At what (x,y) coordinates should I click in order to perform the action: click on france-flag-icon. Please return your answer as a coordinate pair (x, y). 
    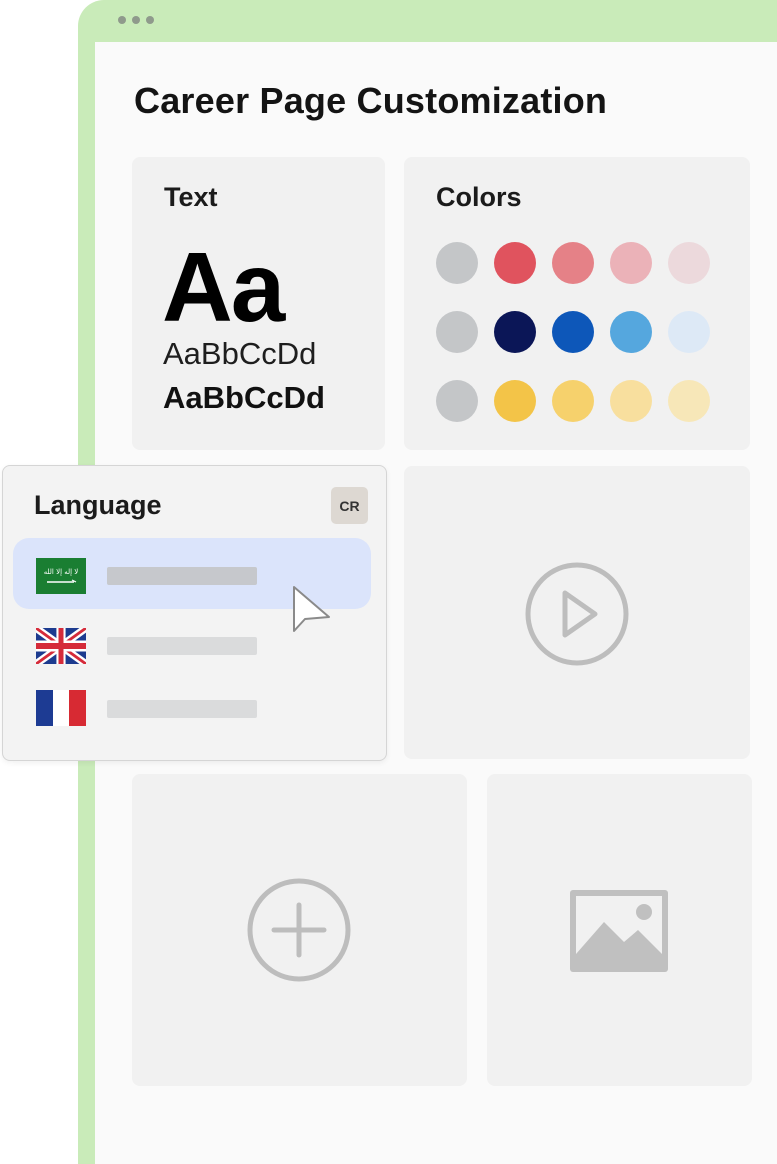
    Looking at the image, I should click on (61, 708).